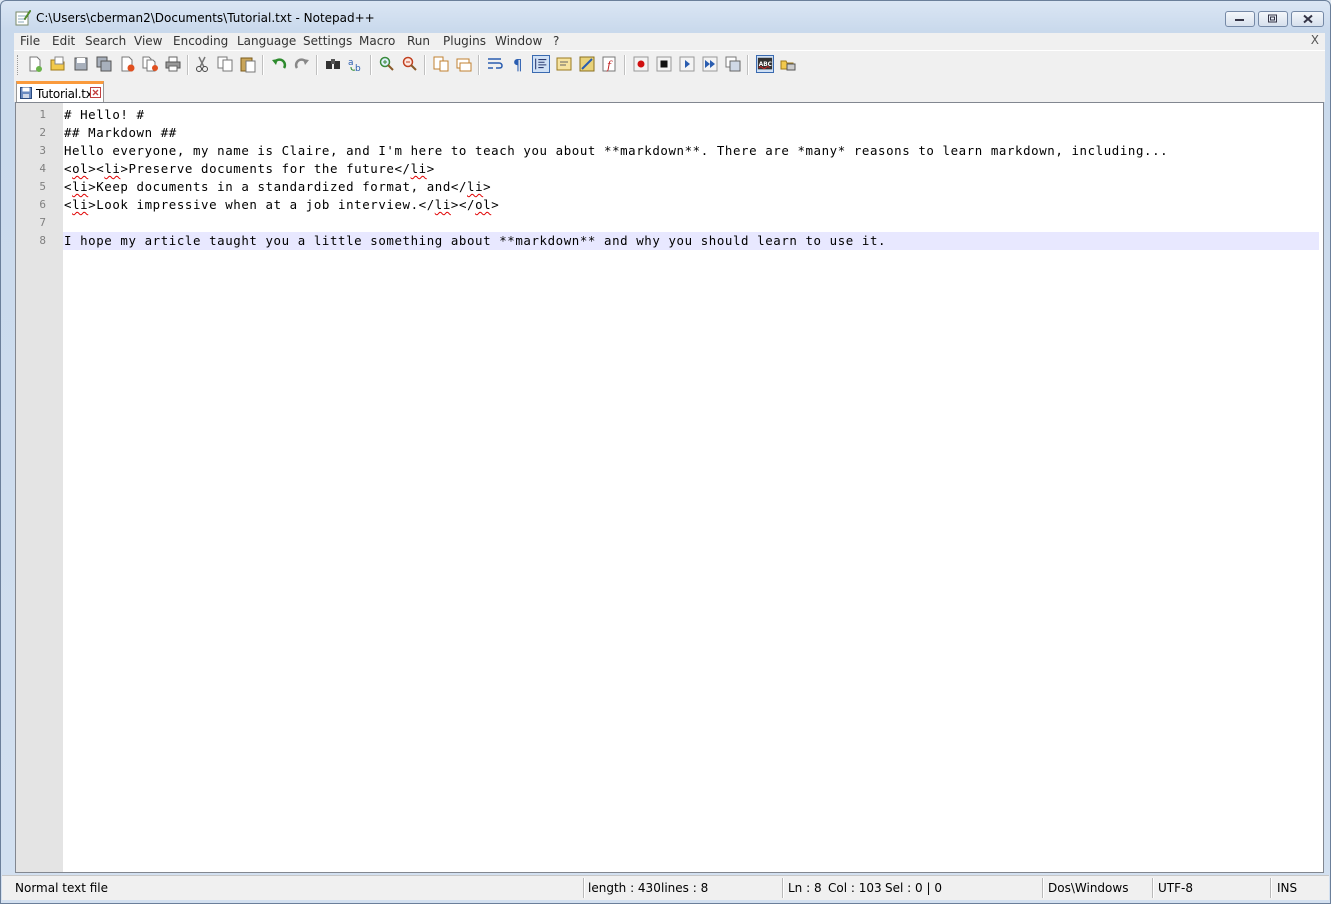 This screenshot has height=904, width=1331. What do you see at coordinates (556, 41) in the screenshot?
I see `menu-help: ?` at bounding box center [556, 41].